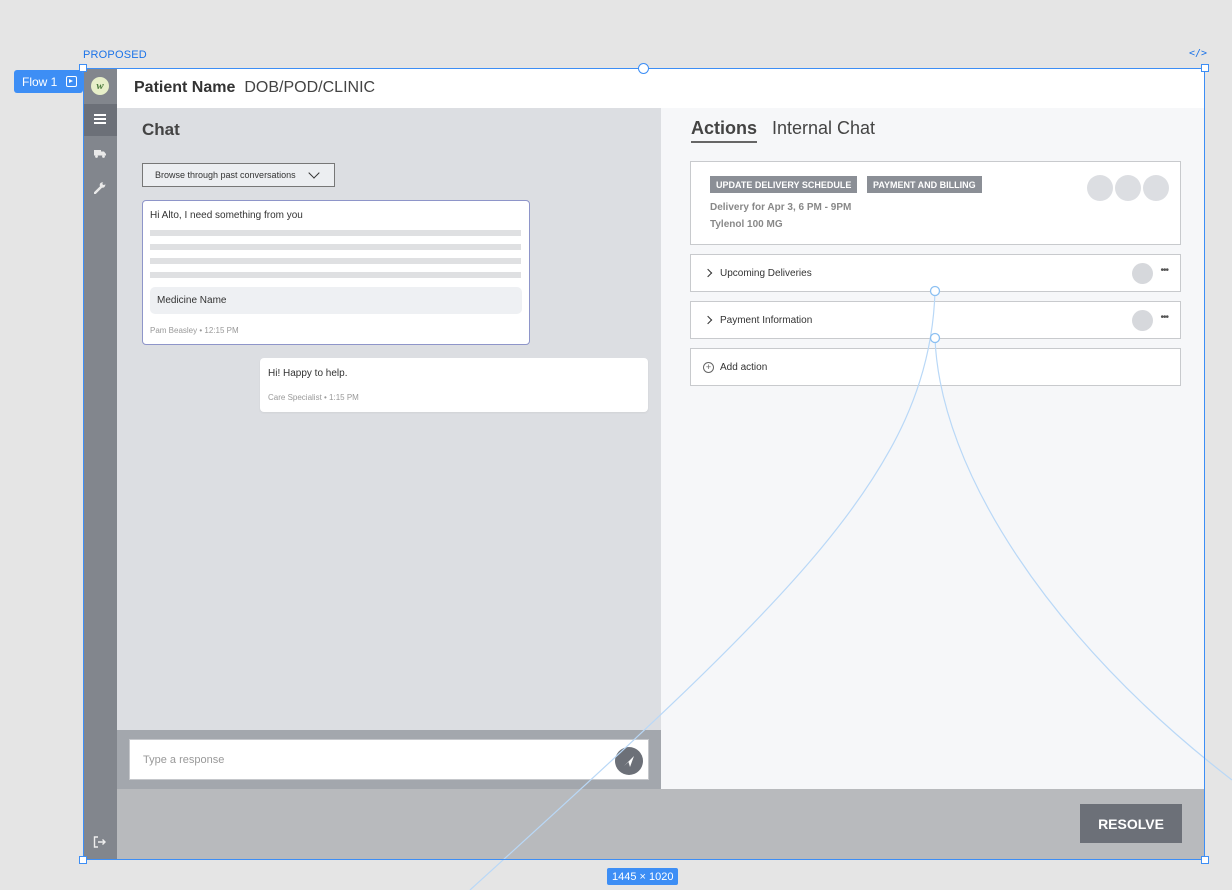  I want to click on patient-header: Patient Name DOB/POD/CLINIC, so click(661, 88).